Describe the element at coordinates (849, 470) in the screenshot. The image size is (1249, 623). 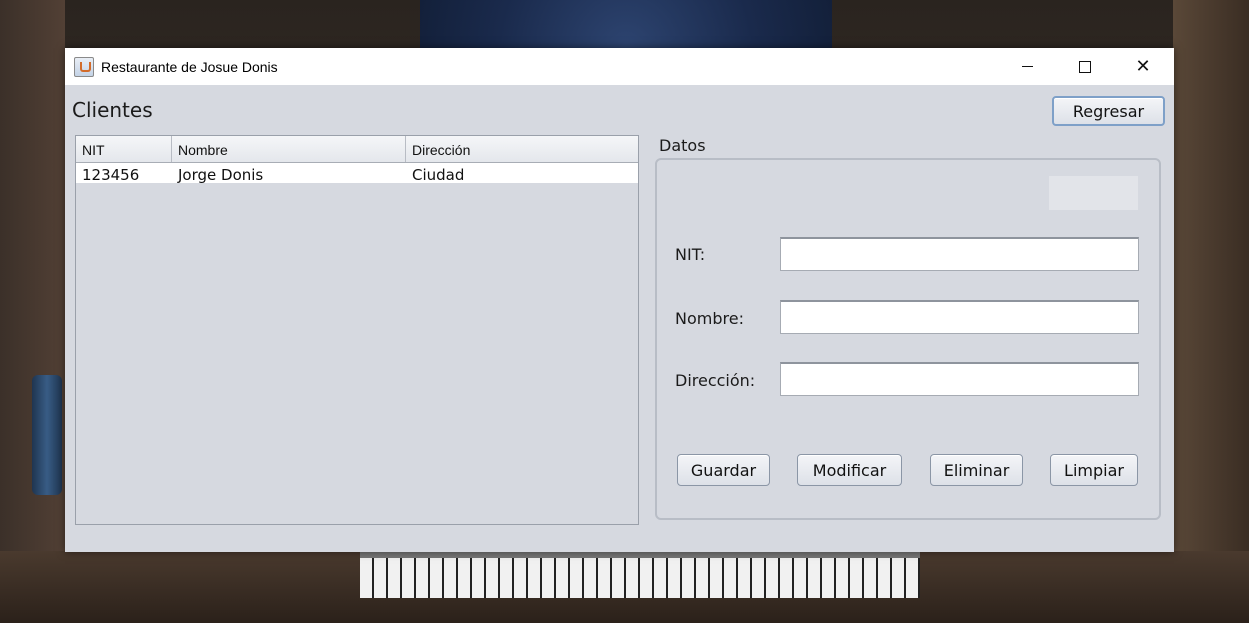
I see `modify-button: Modificar` at that location.